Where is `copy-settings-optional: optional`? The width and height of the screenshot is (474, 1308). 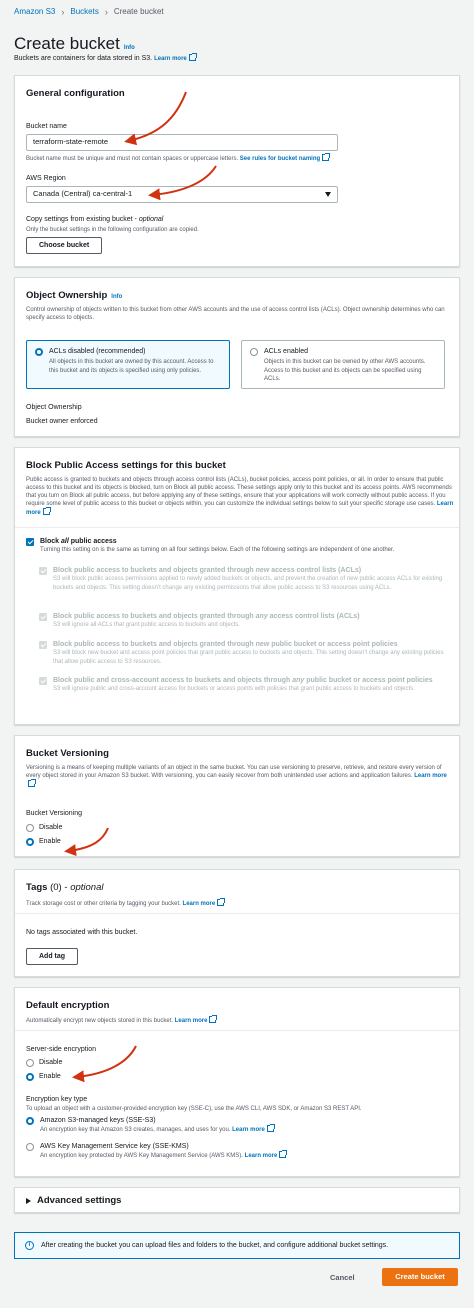
copy-settings-optional: optional is located at coordinates (151, 219).